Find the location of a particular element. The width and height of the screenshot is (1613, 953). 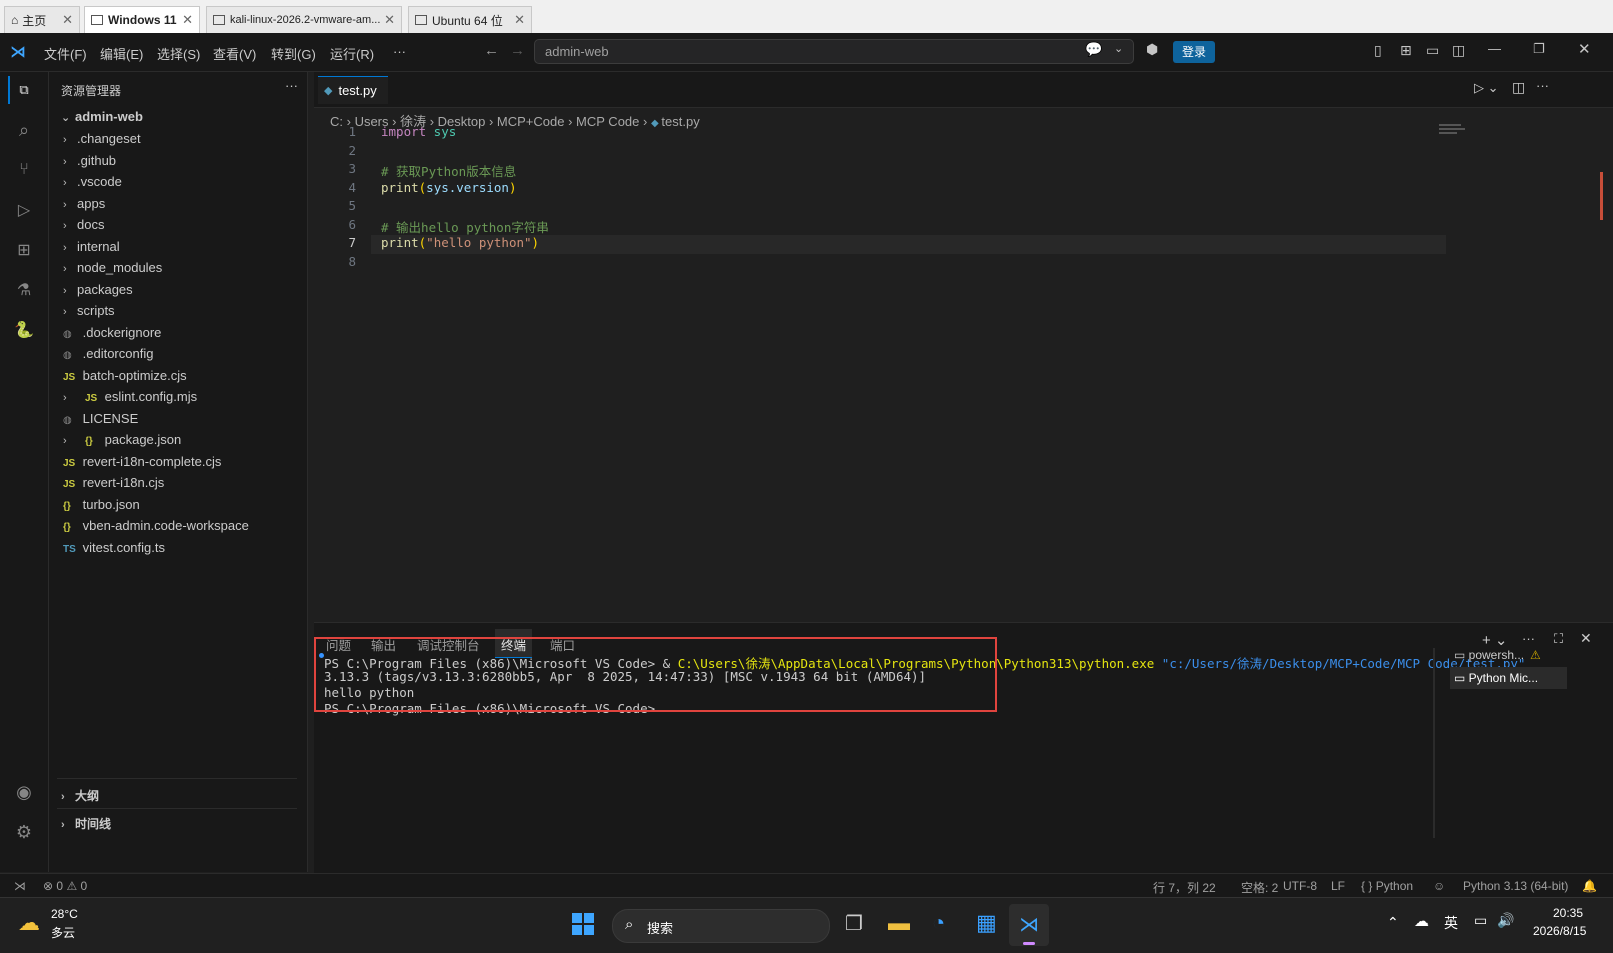

clock-date: 2026/8/15 is located at coordinates (1559, 931).